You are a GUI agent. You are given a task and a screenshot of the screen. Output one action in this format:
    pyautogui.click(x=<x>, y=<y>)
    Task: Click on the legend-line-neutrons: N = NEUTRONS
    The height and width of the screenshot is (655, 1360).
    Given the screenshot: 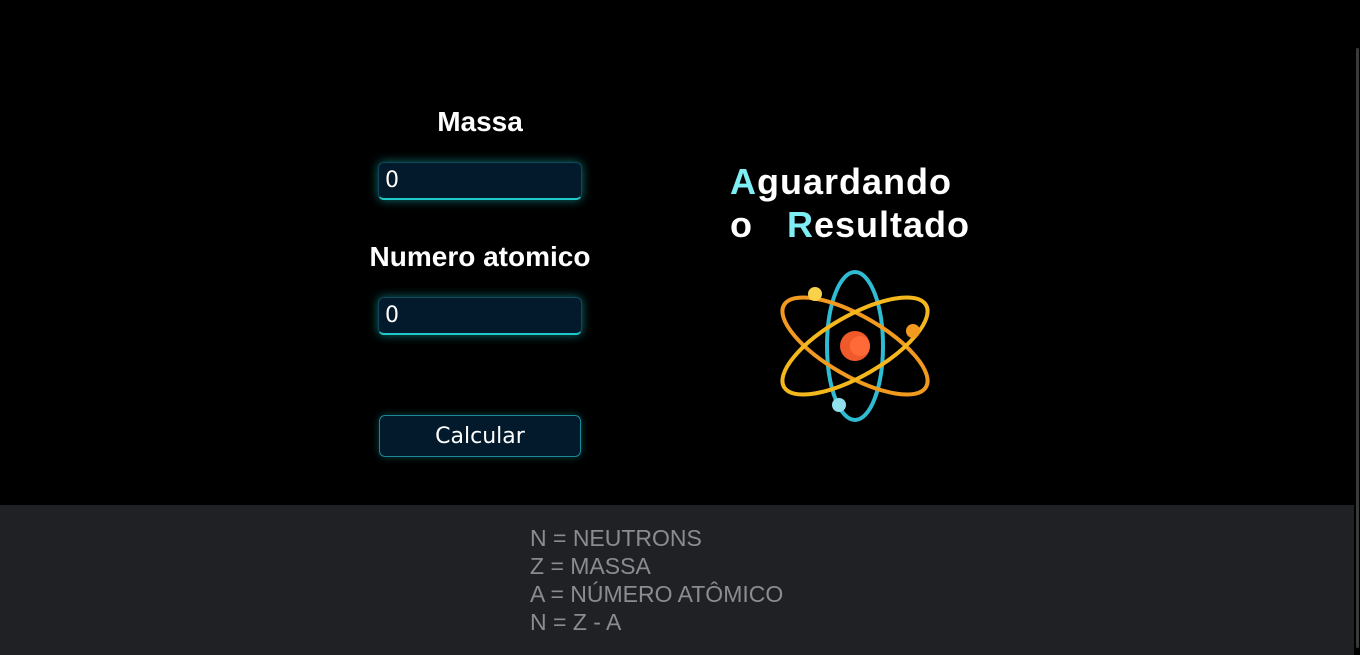 What is the action you would take?
    pyautogui.click(x=616, y=538)
    